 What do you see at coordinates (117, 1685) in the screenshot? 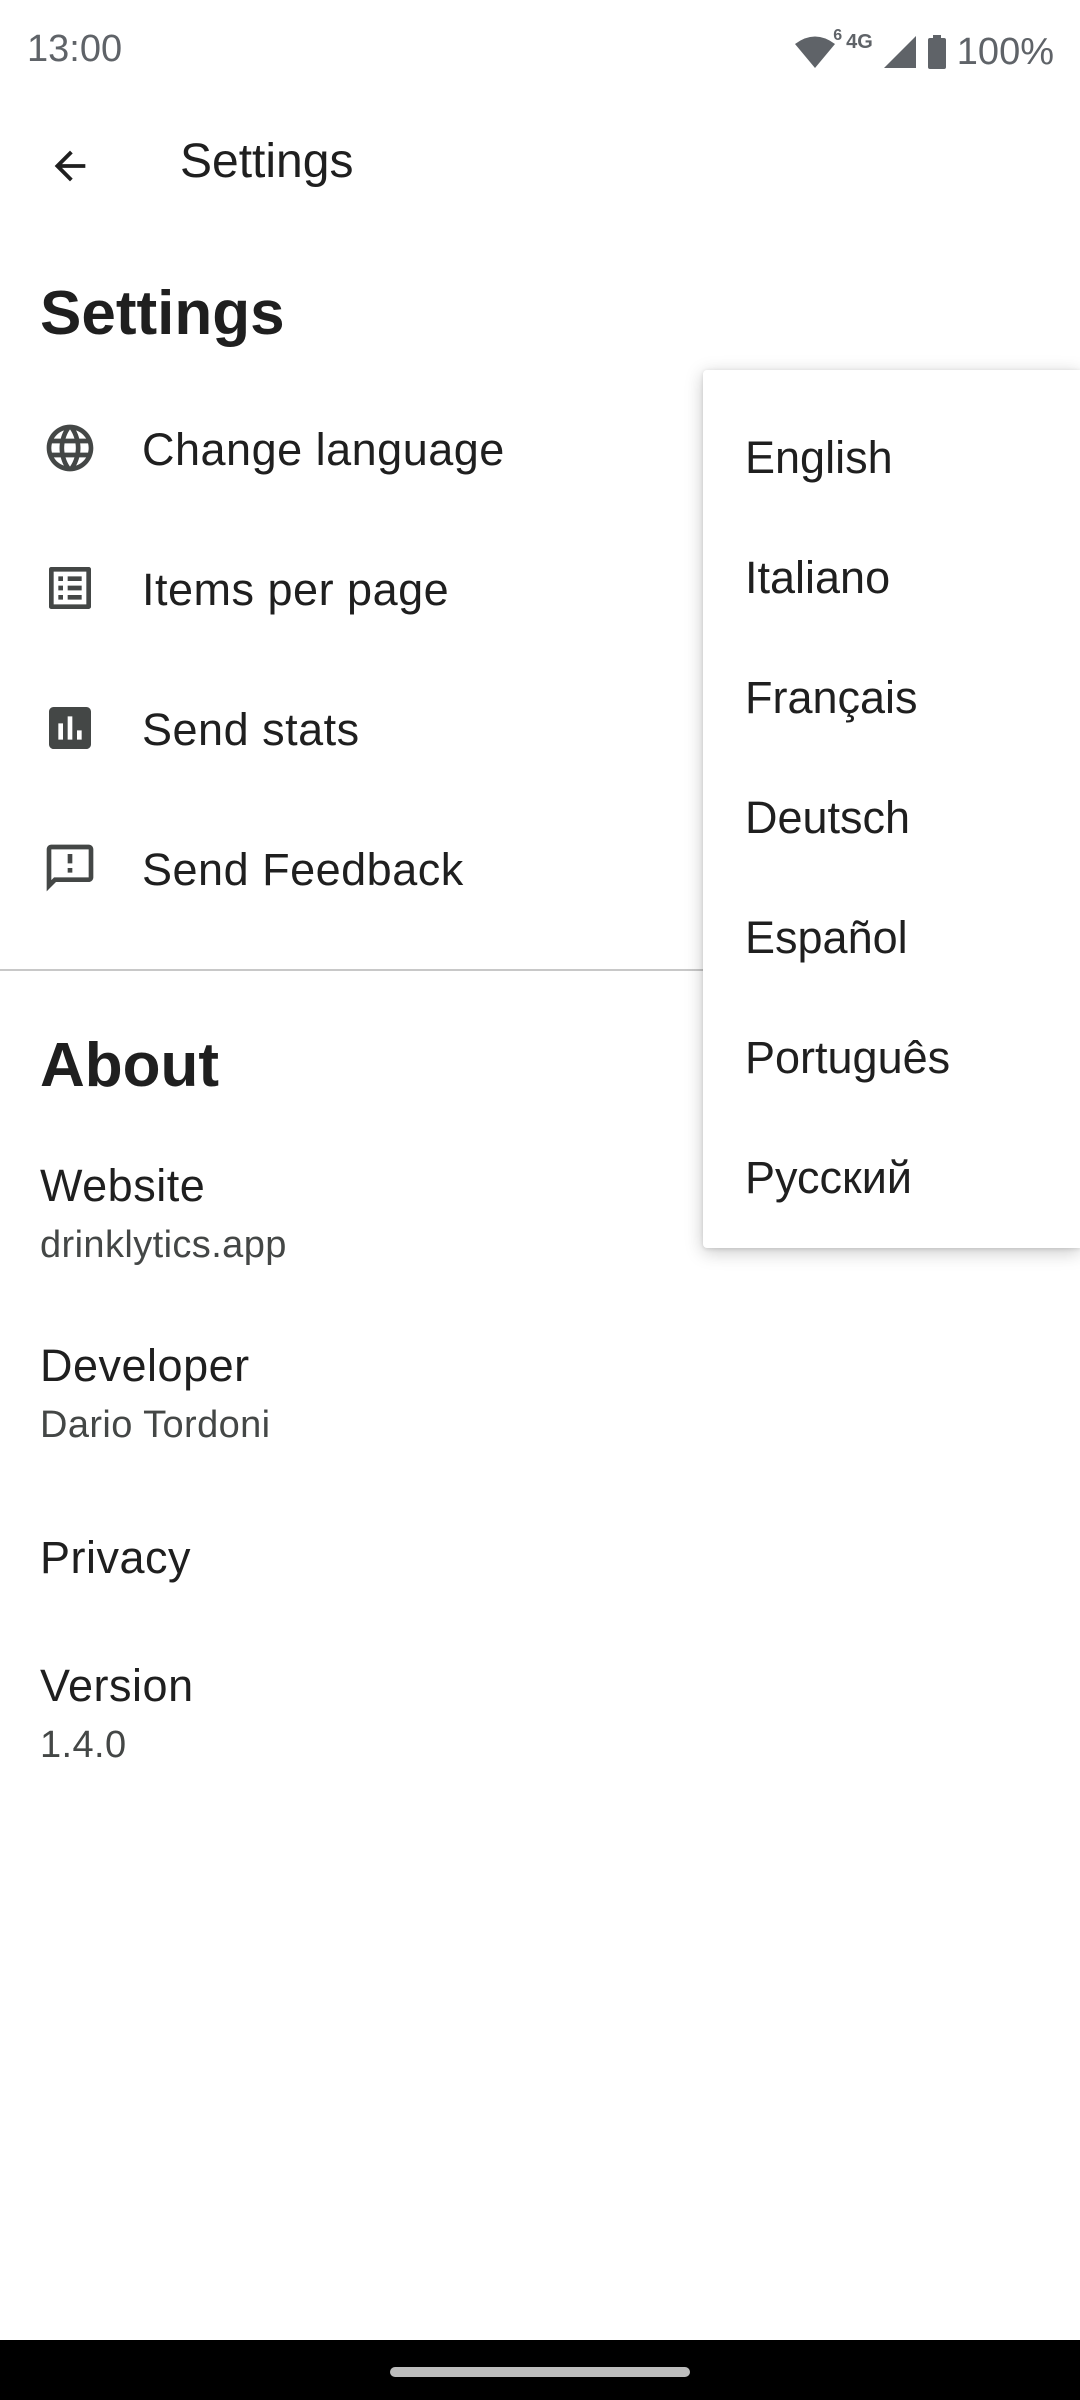
I see `version-label: Version` at bounding box center [117, 1685].